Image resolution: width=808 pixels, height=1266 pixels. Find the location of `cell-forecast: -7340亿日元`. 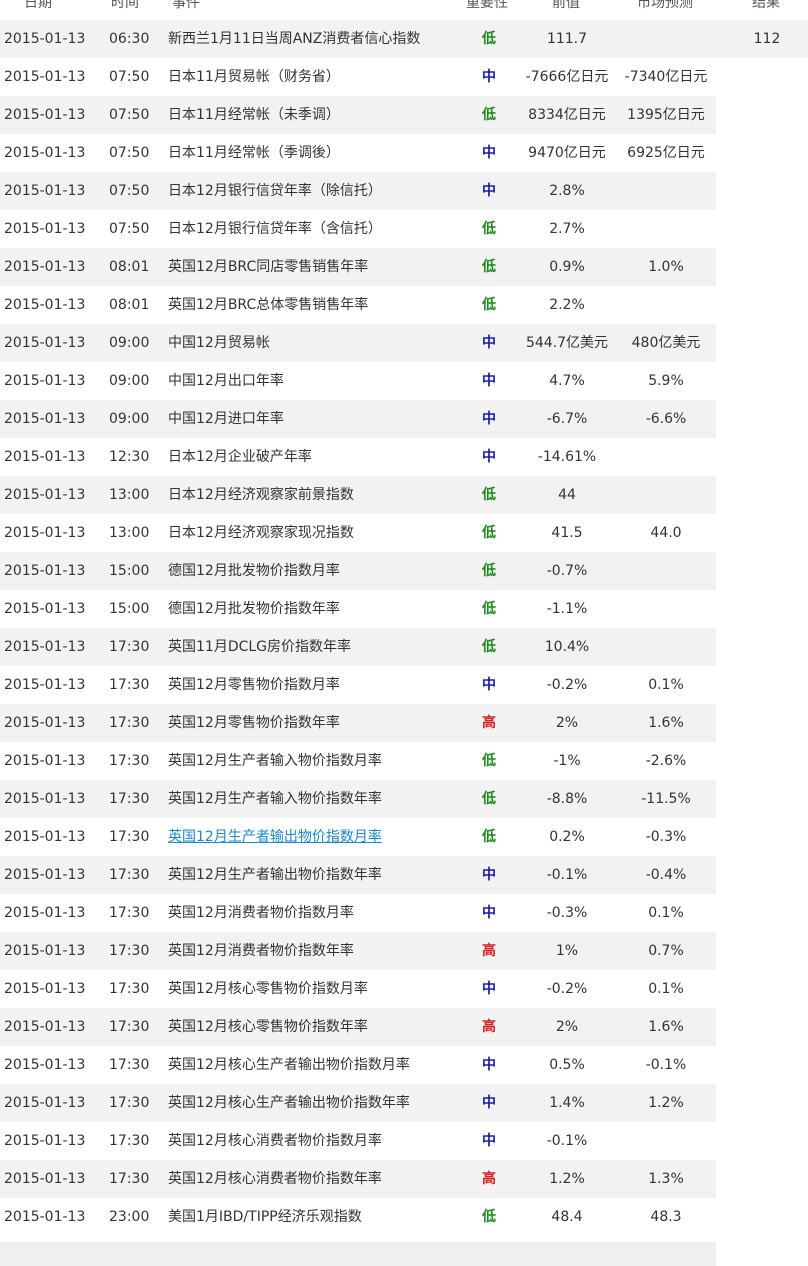

cell-forecast: -7340亿日元 is located at coordinates (666, 77).